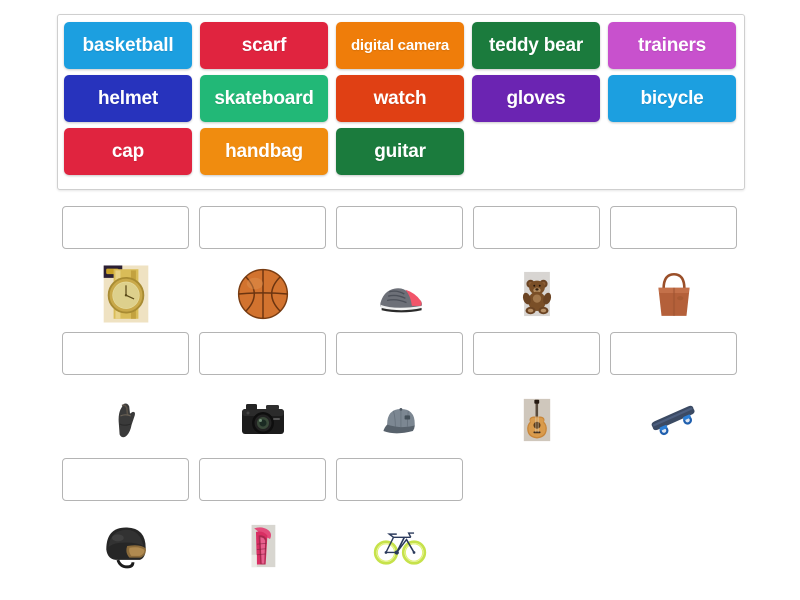 This screenshot has width=800, height=600. I want to click on word-tile-digital-camera: digital camera, so click(400, 45).